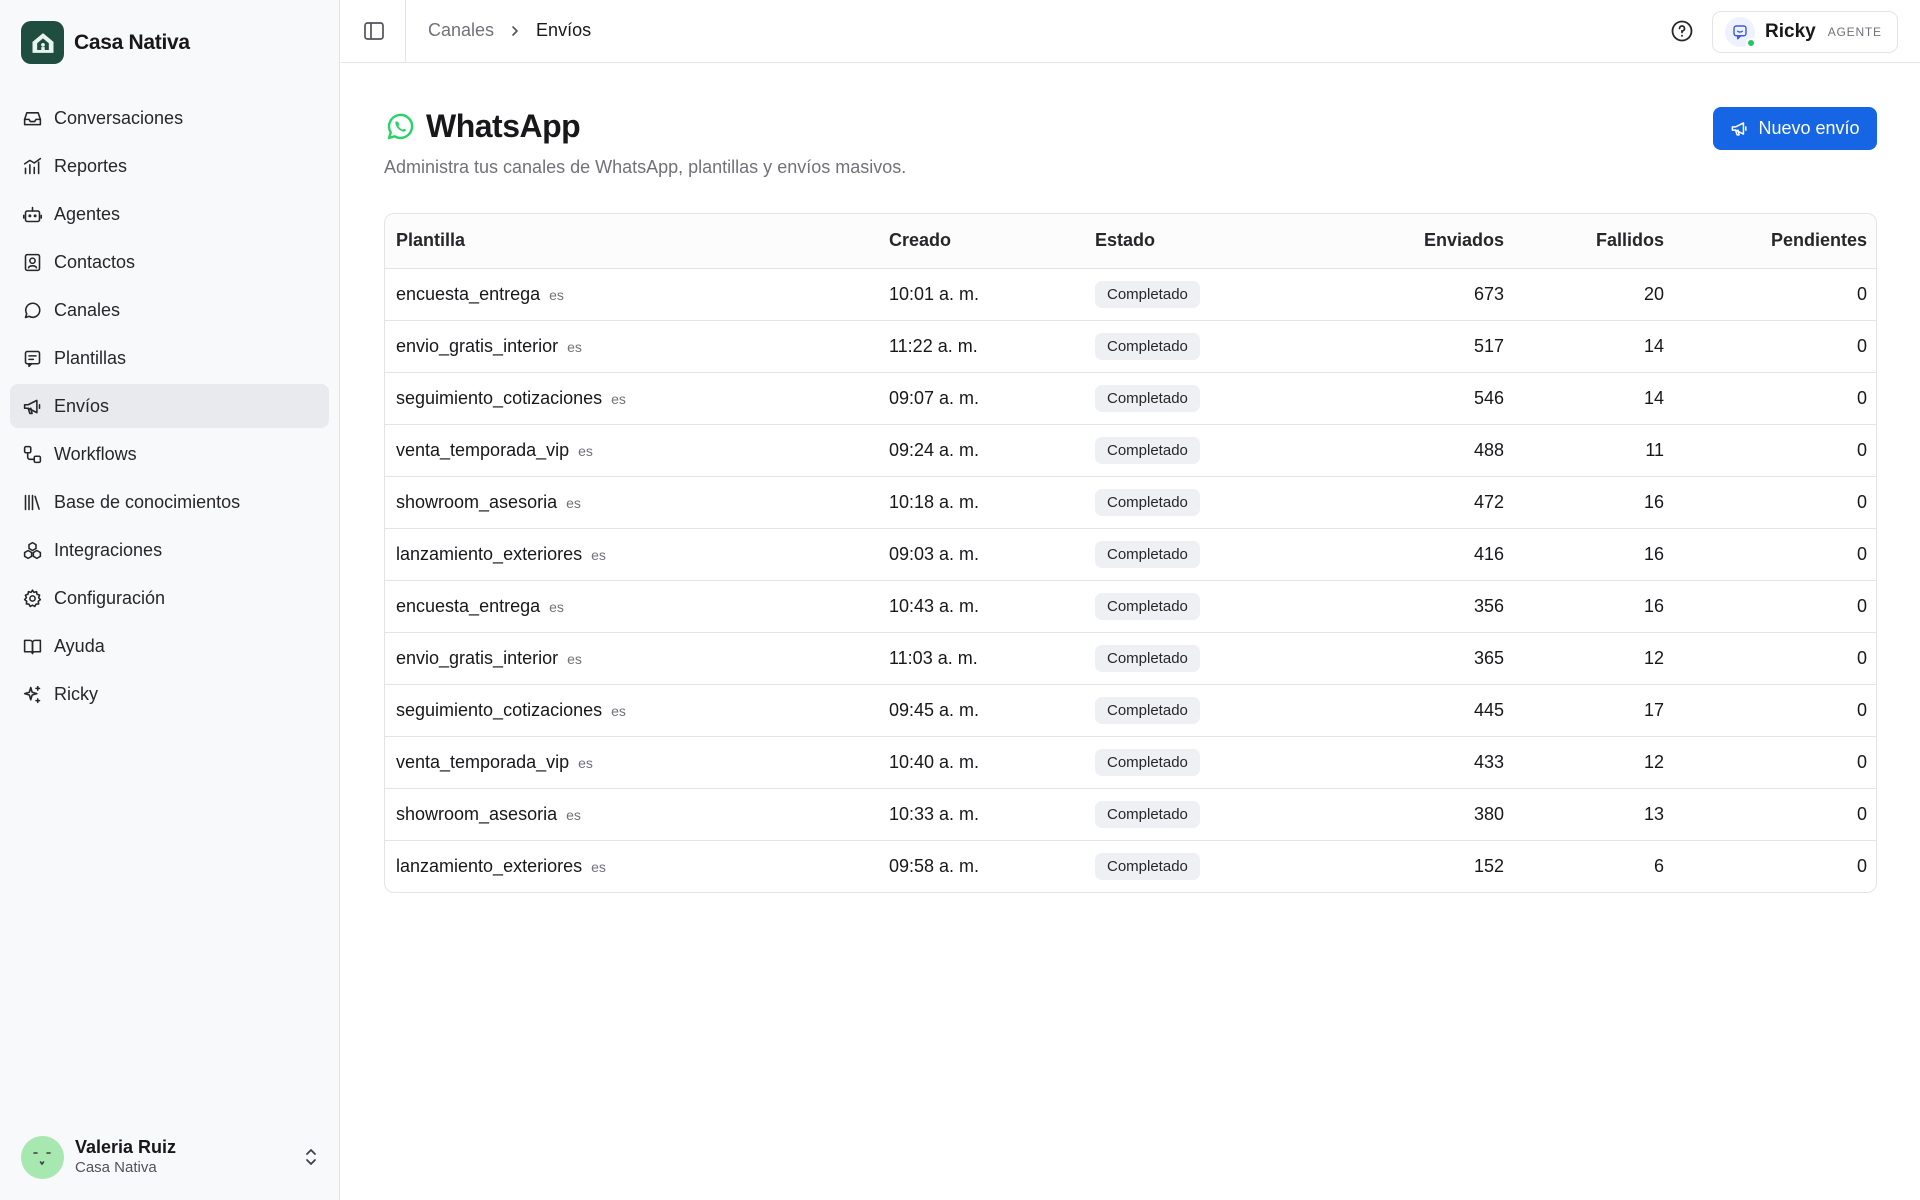 The width and height of the screenshot is (1920, 1200). Describe the element at coordinates (108, 549) in the screenshot. I see `sidebar-item-label: Integraciones` at that location.